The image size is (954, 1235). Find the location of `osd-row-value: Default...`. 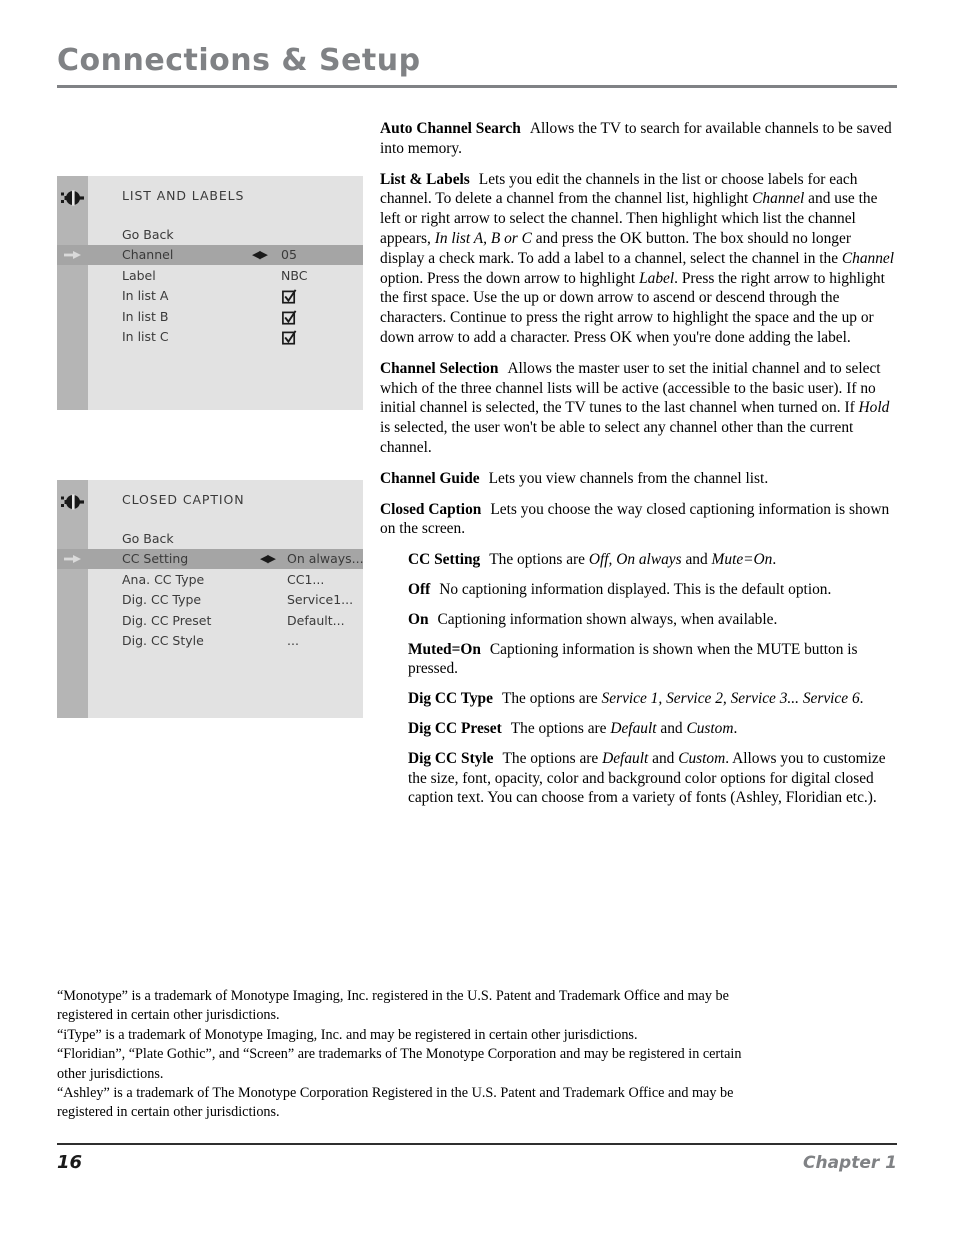

osd-row-value: Default... is located at coordinates (316, 620).